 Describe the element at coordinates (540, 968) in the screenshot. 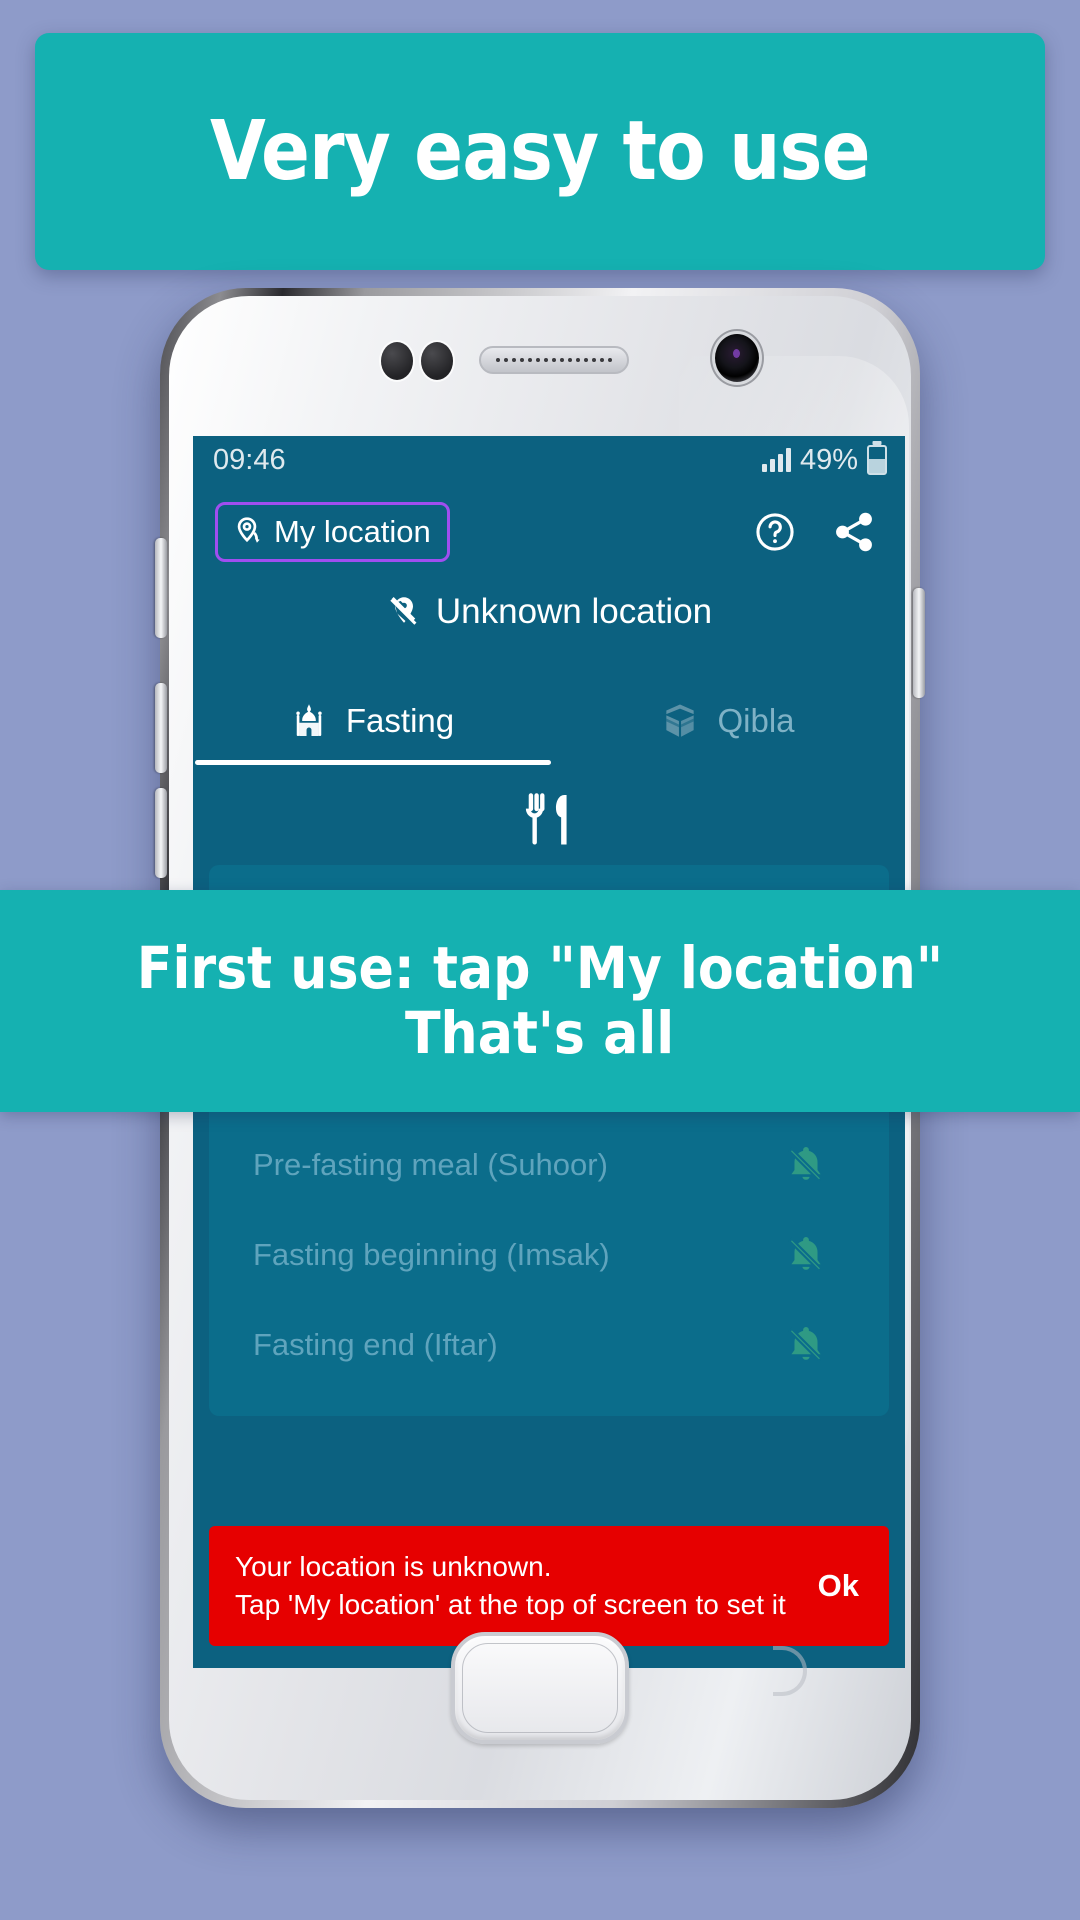

I see `promo-banner-middle-line1: First use: tap "My location"` at that location.